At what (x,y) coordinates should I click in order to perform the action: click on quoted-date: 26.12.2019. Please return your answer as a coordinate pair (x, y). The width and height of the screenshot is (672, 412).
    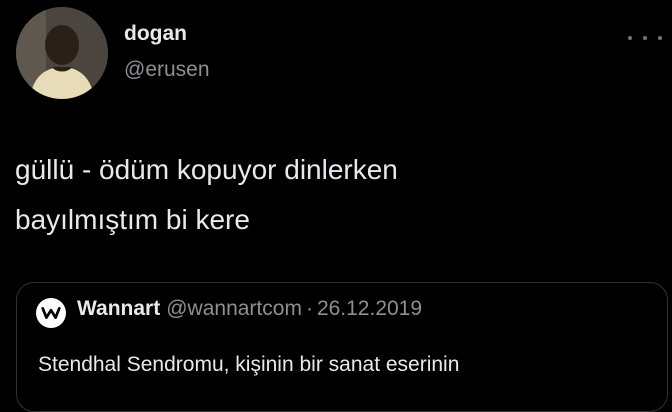
    Looking at the image, I should click on (369, 308).